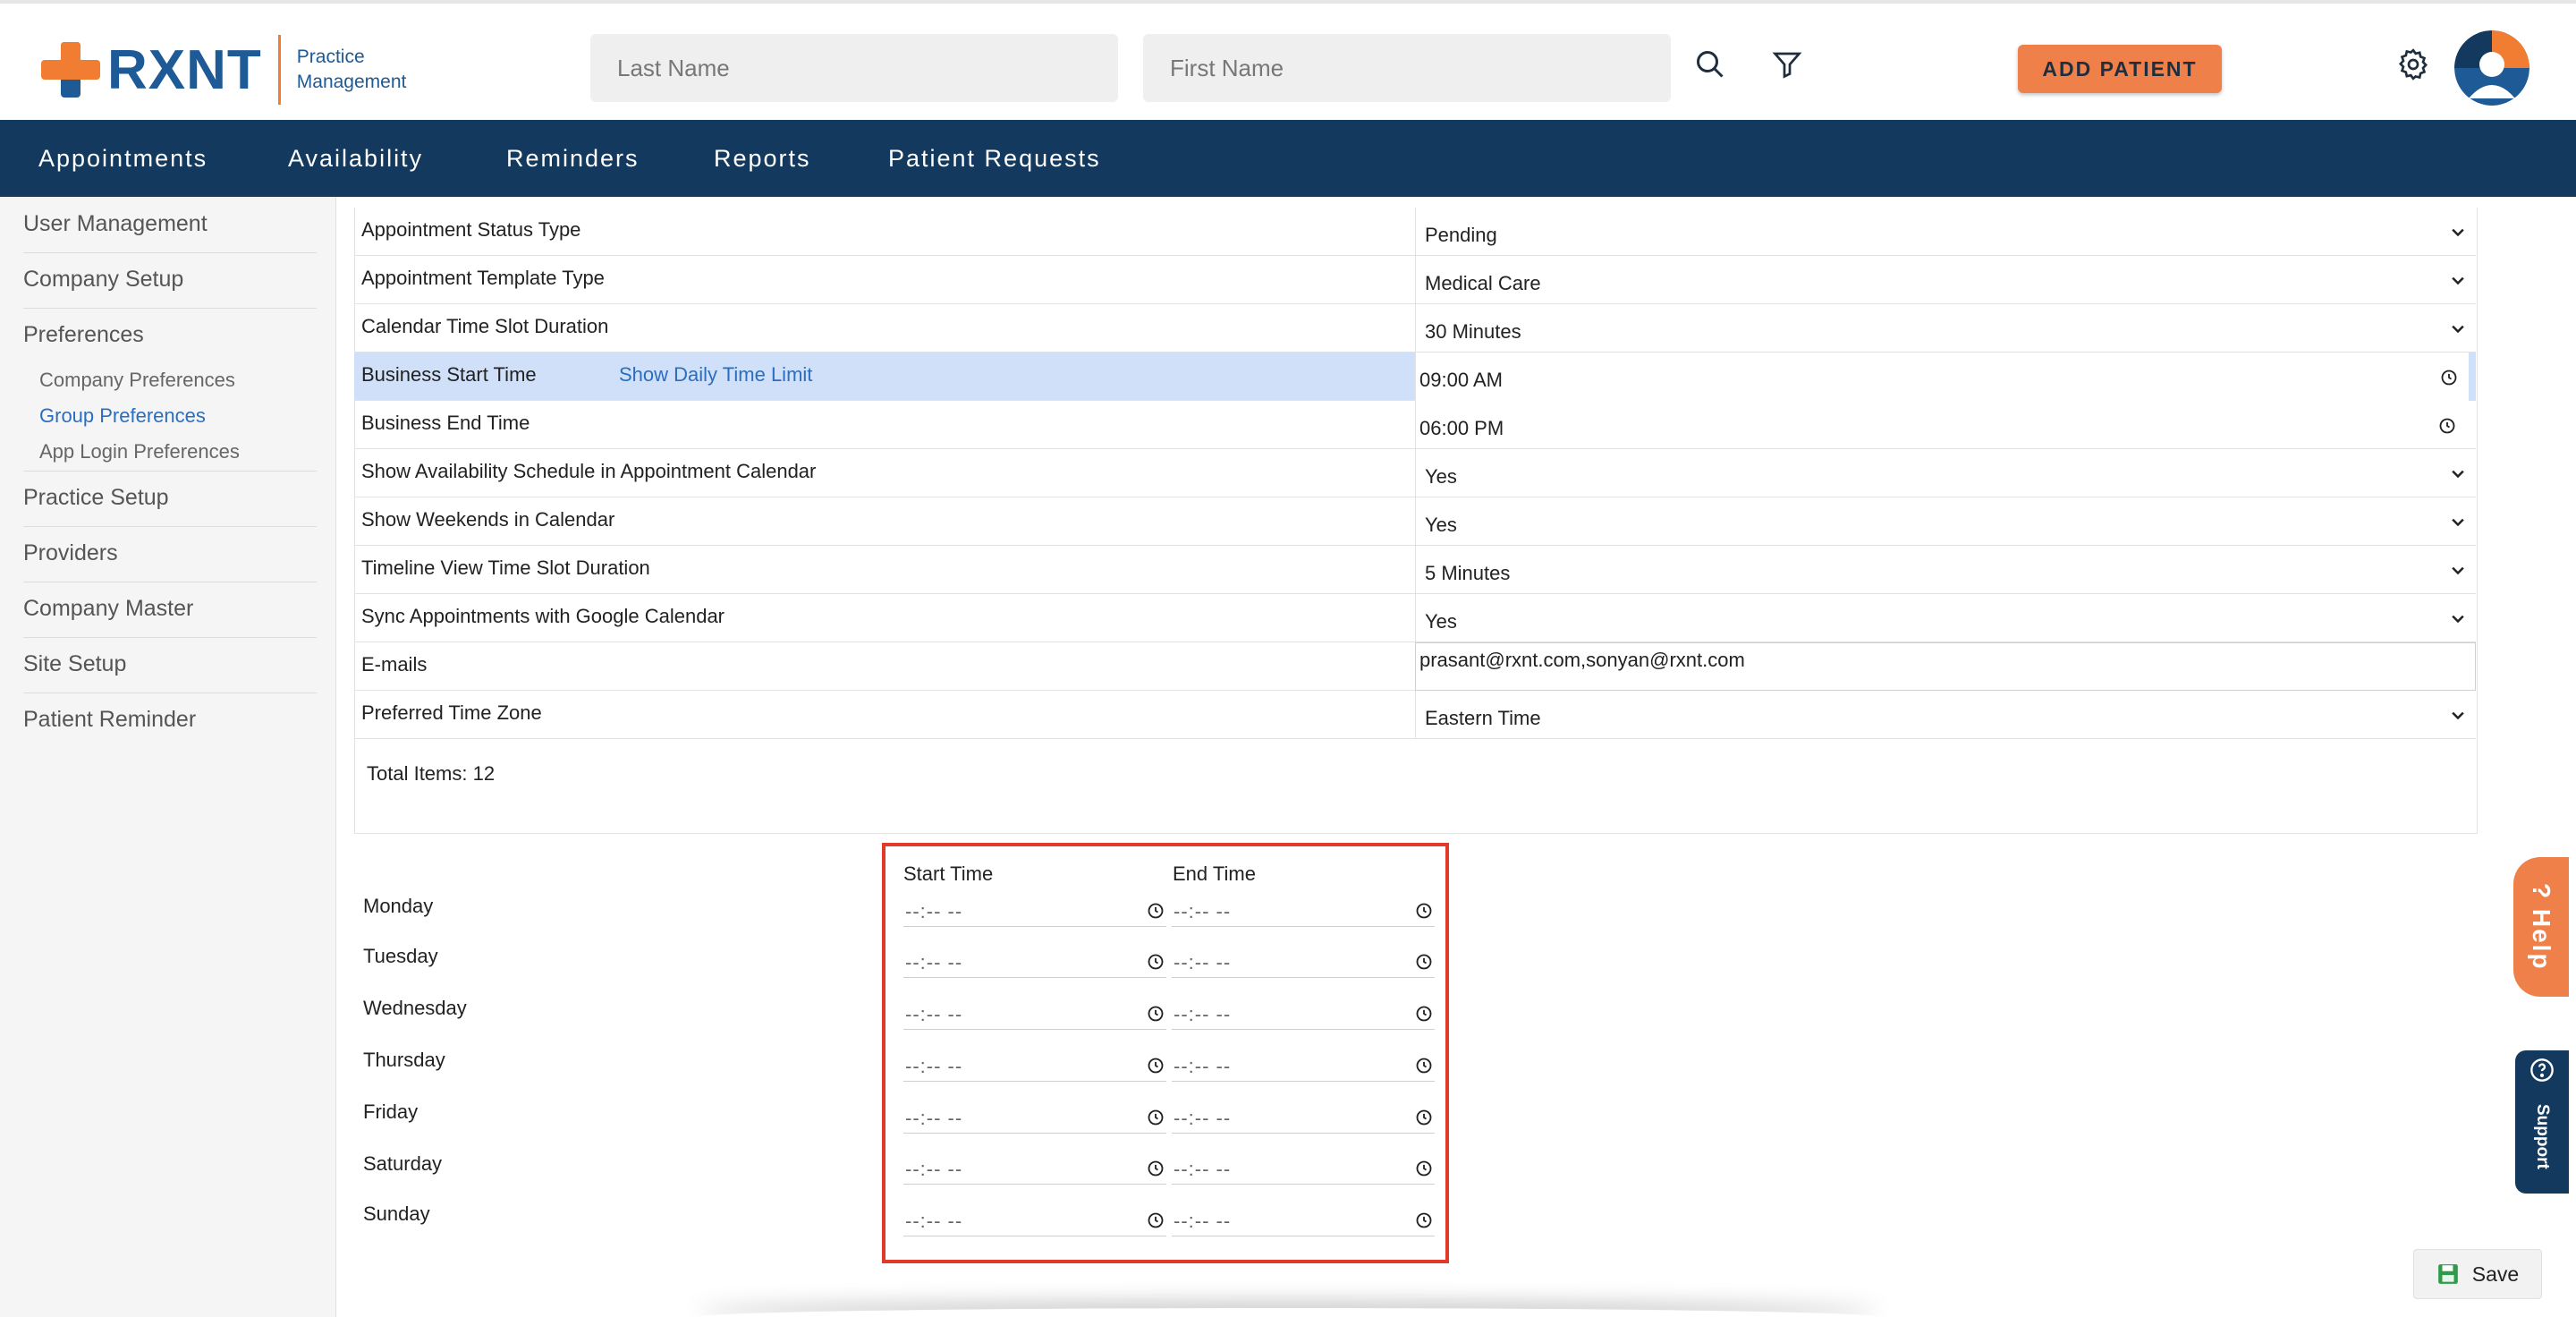 This screenshot has width=2576, height=1317. What do you see at coordinates (394, 664) in the screenshot?
I see `pref-label: E-mails` at bounding box center [394, 664].